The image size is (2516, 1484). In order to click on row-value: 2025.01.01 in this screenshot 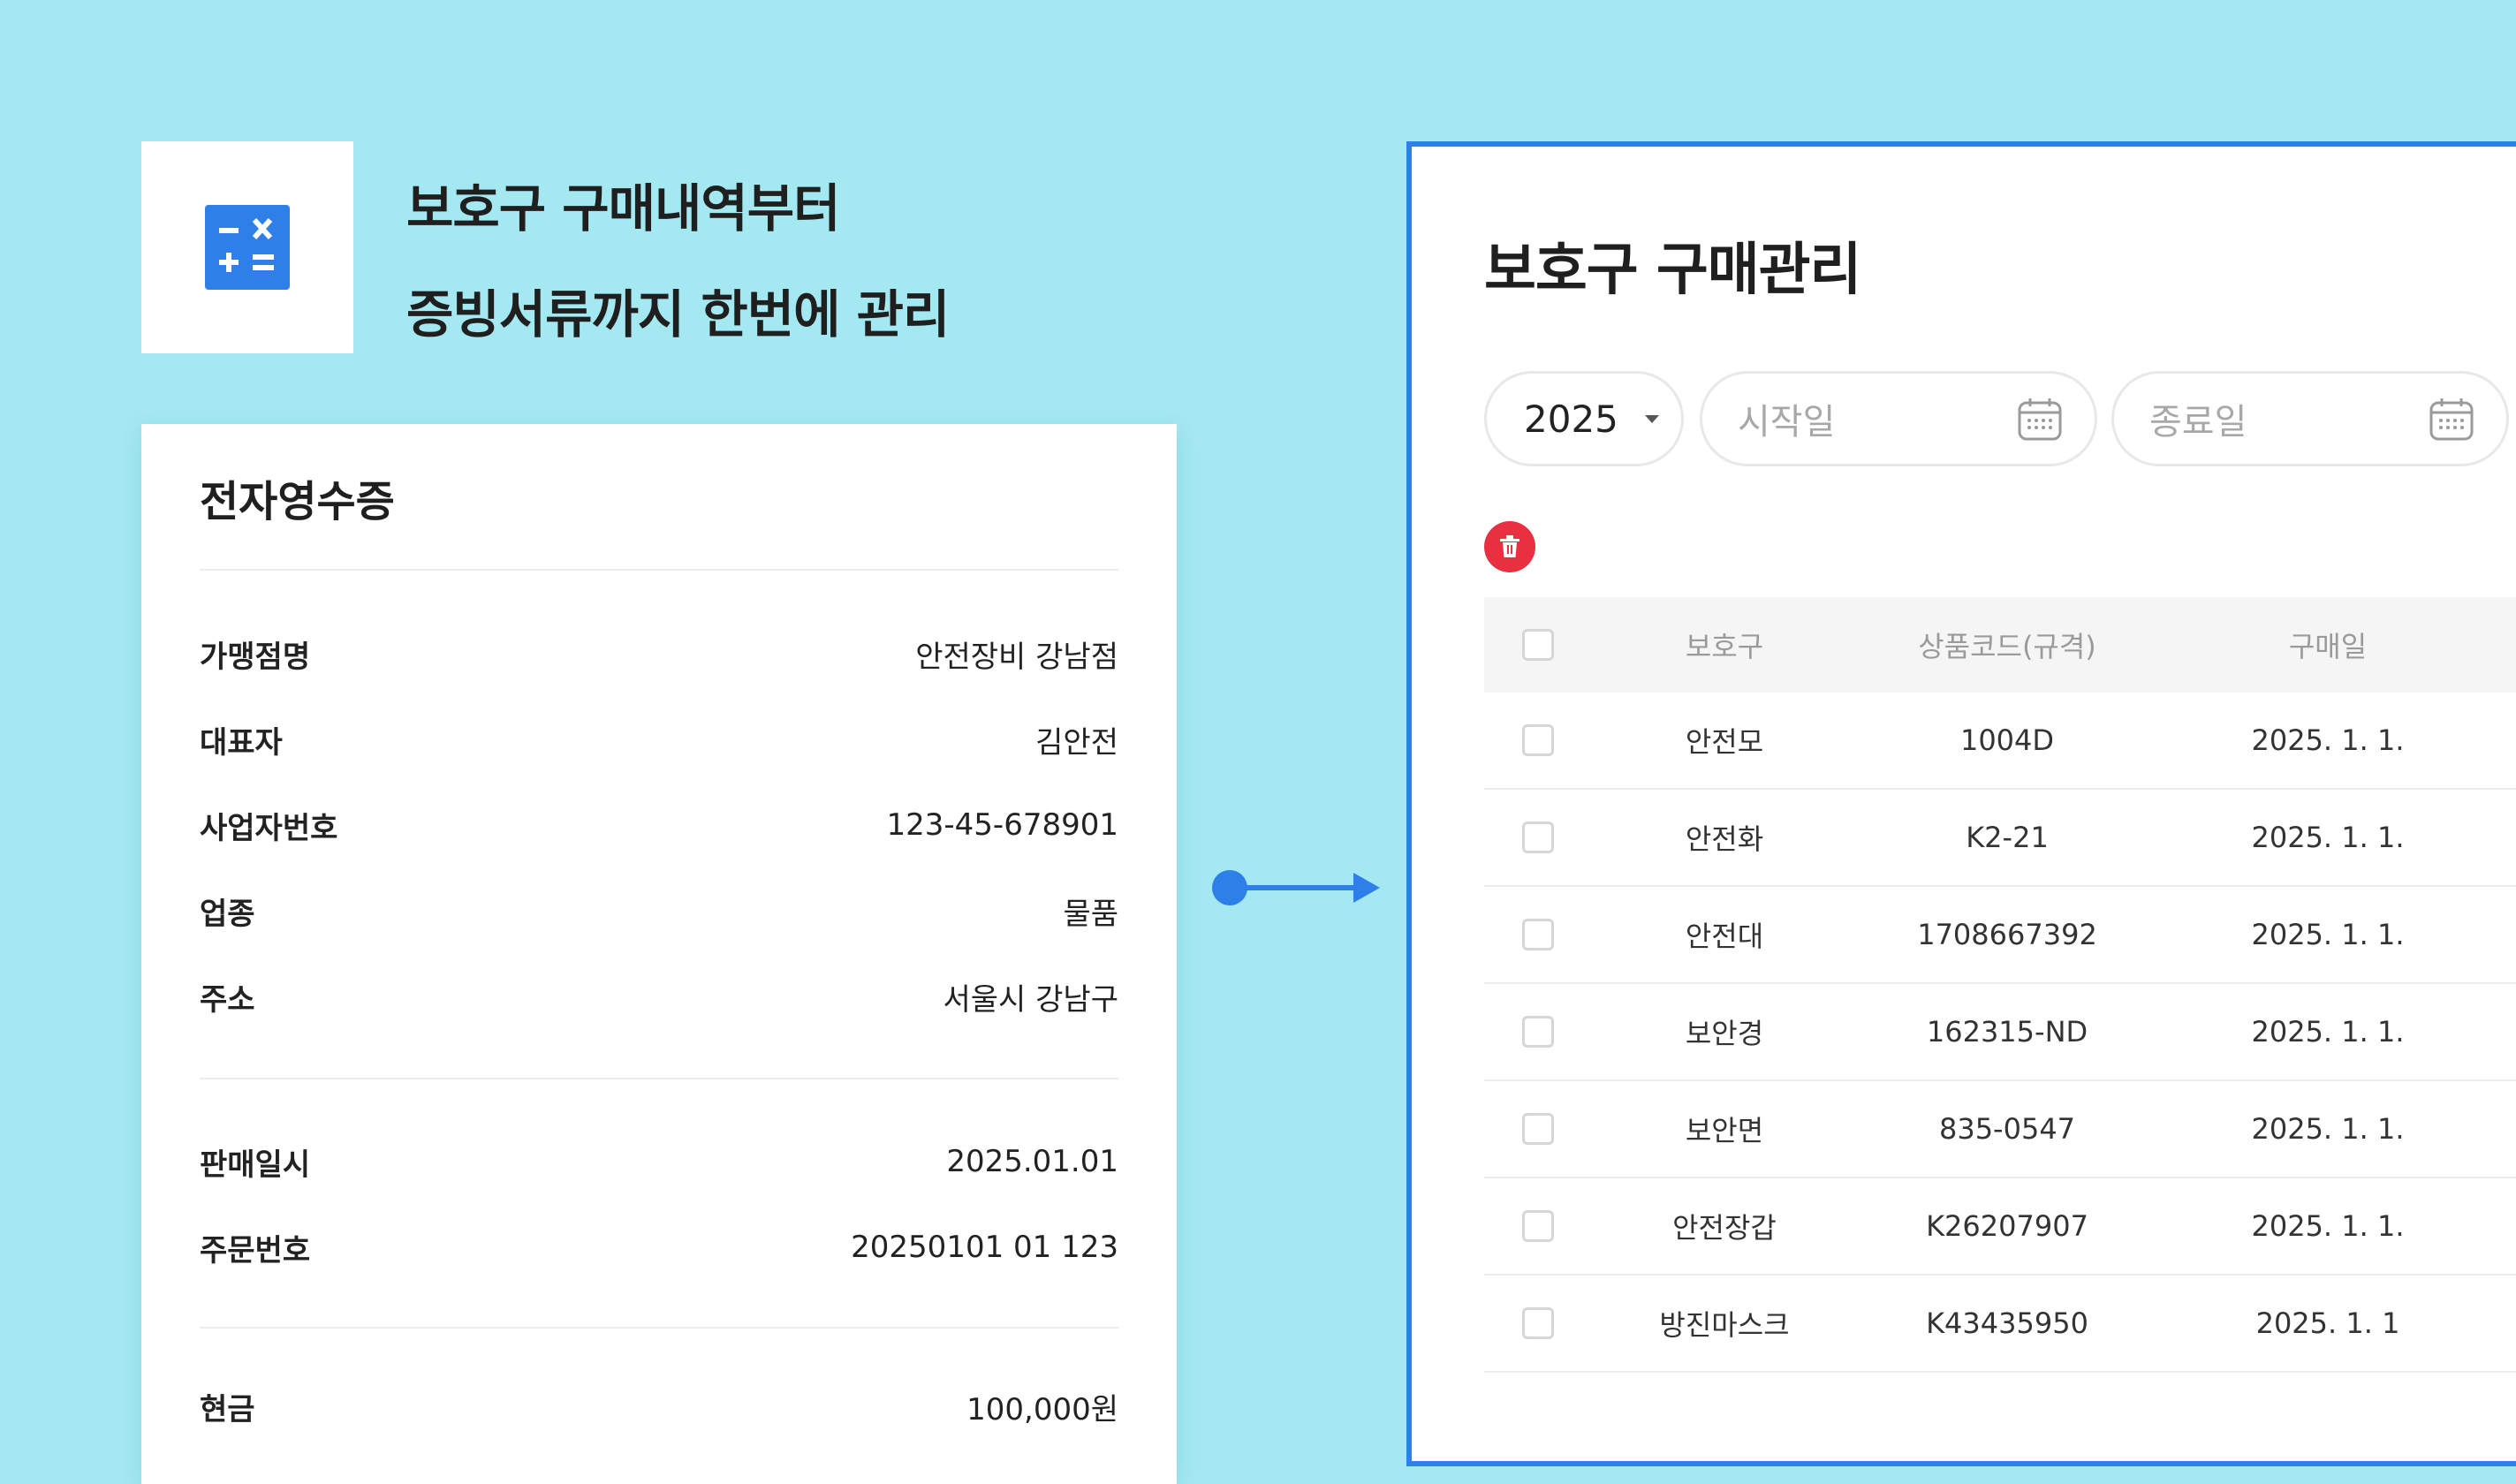, I will do `click(1032, 1161)`.